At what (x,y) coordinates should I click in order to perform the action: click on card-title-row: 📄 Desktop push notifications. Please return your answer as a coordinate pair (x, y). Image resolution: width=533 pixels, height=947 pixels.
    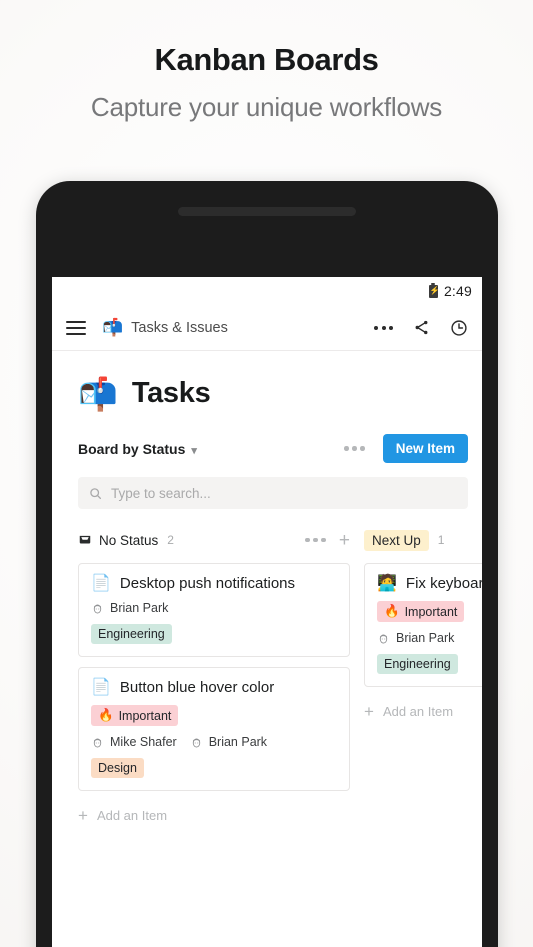
    Looking at the image, I should click on (214, 583).